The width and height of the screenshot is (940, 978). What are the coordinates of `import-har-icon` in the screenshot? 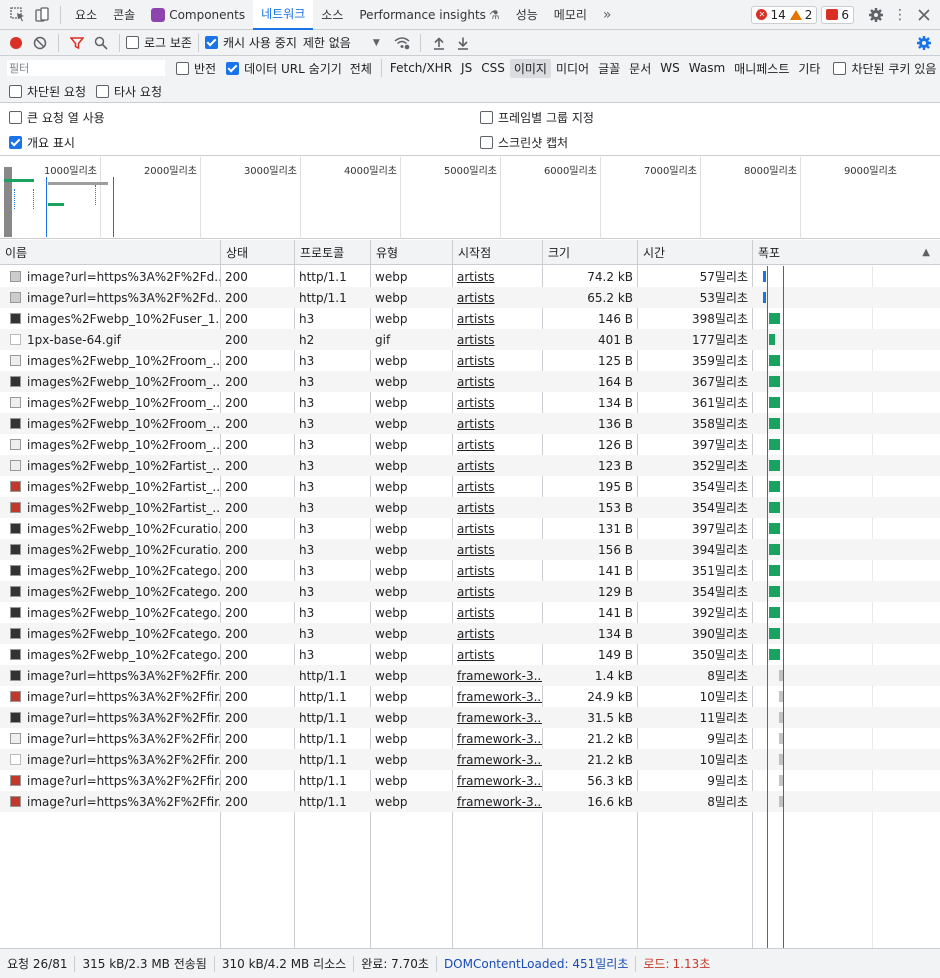 It's located at (439, 43).